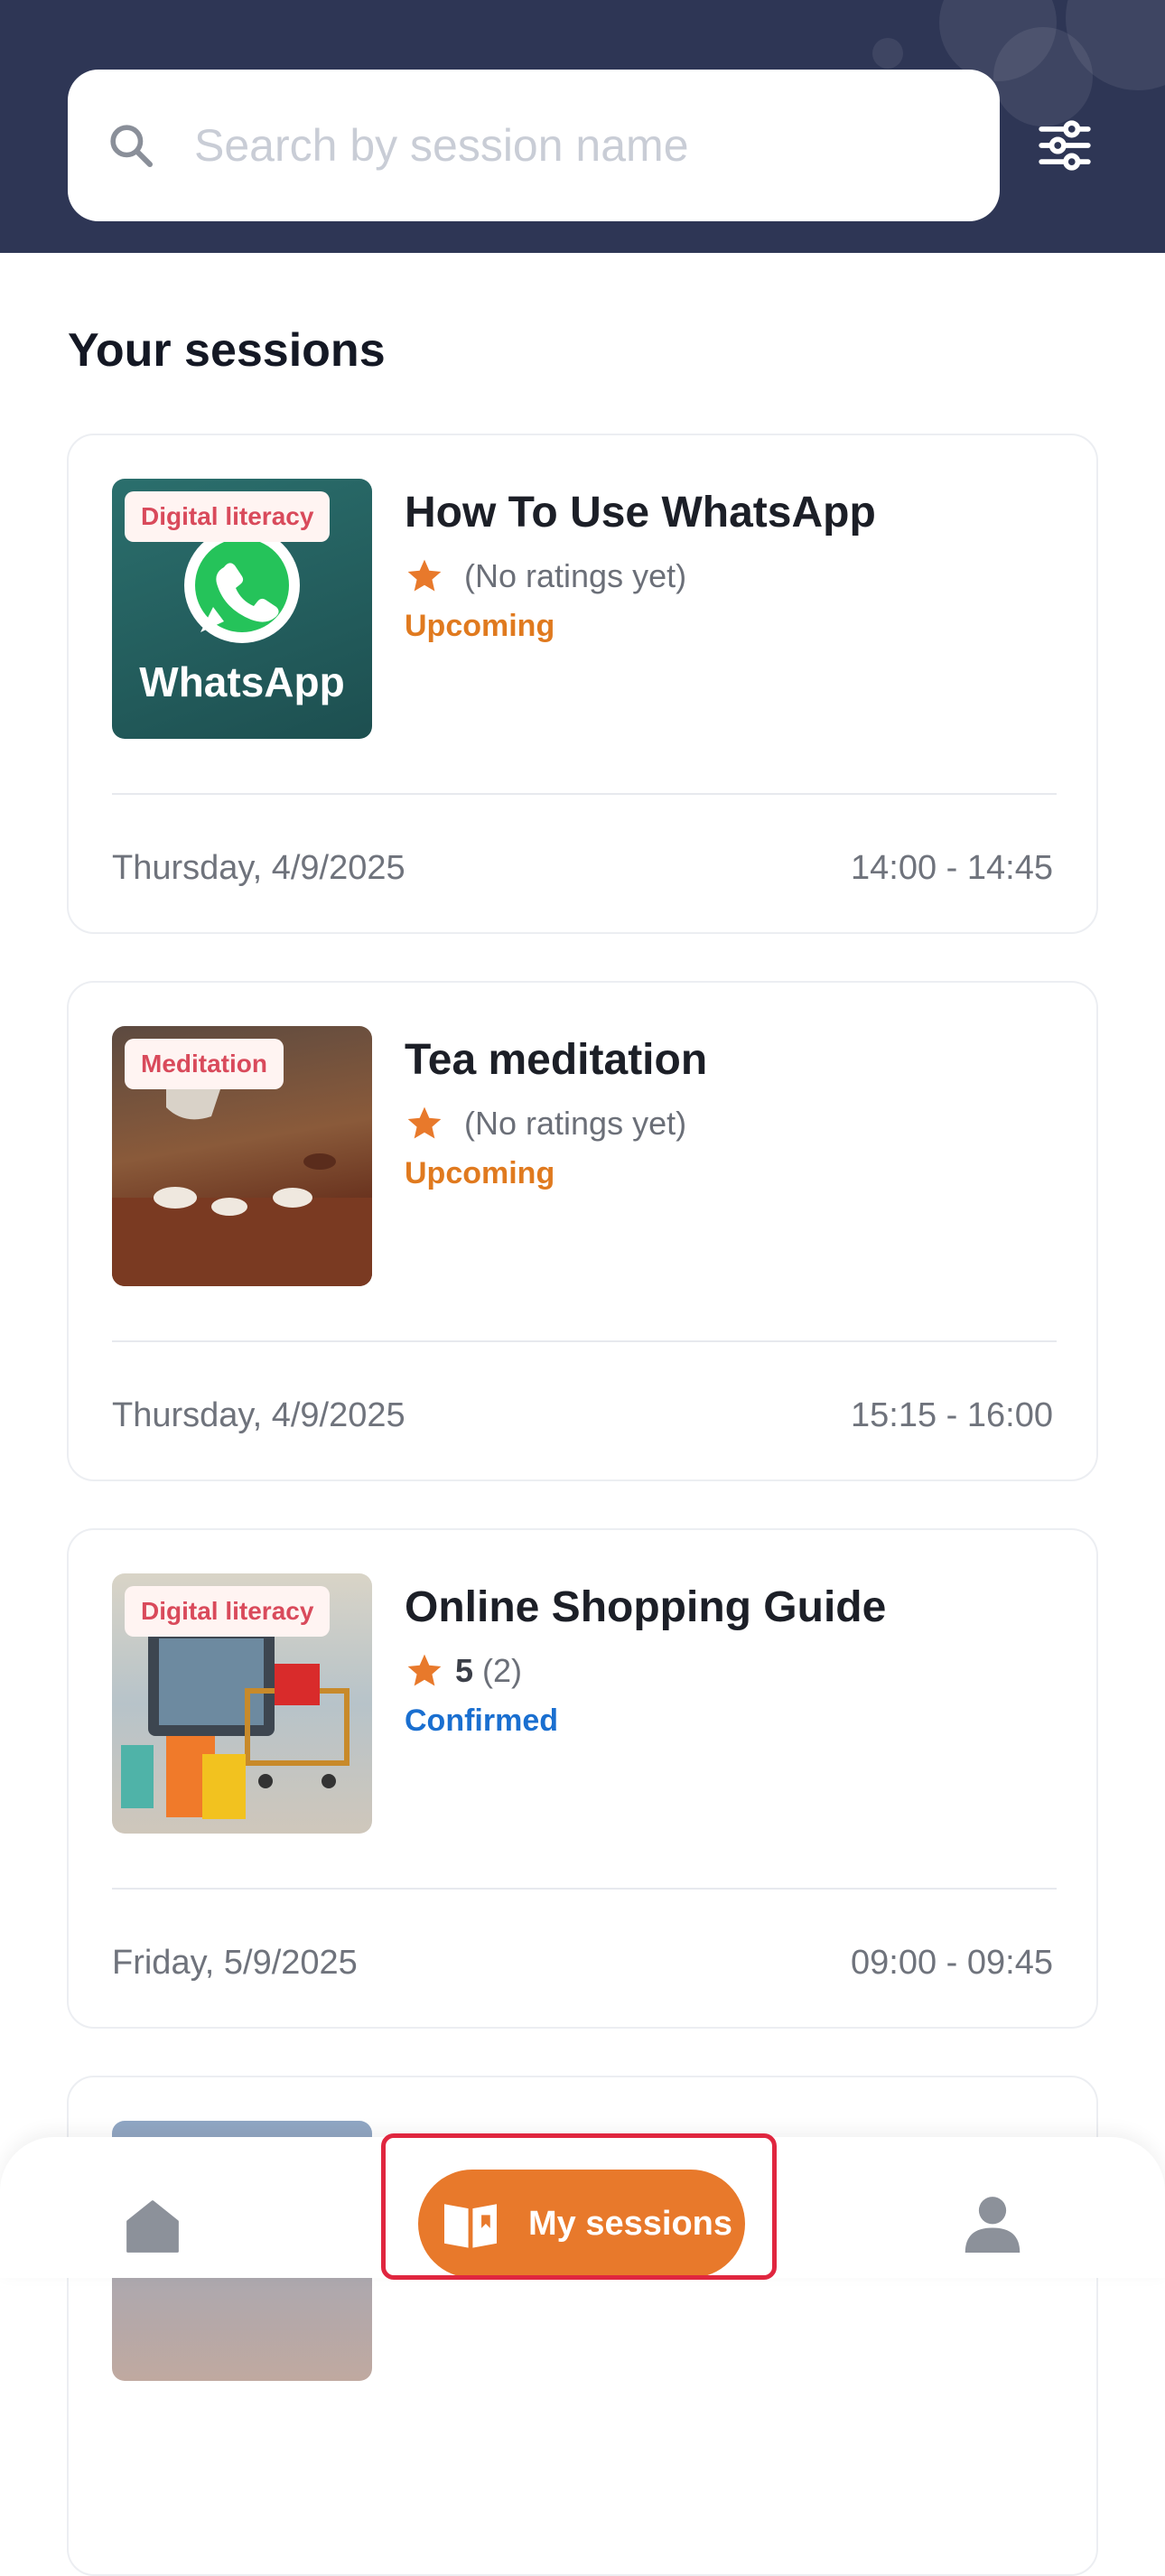 This screenshot has width=1165, height=2576. What do you see at coordinates (952, 868) in the screenshot?
I see `session-time: 14:00 - 14:45` at bounding box center [952, 868].